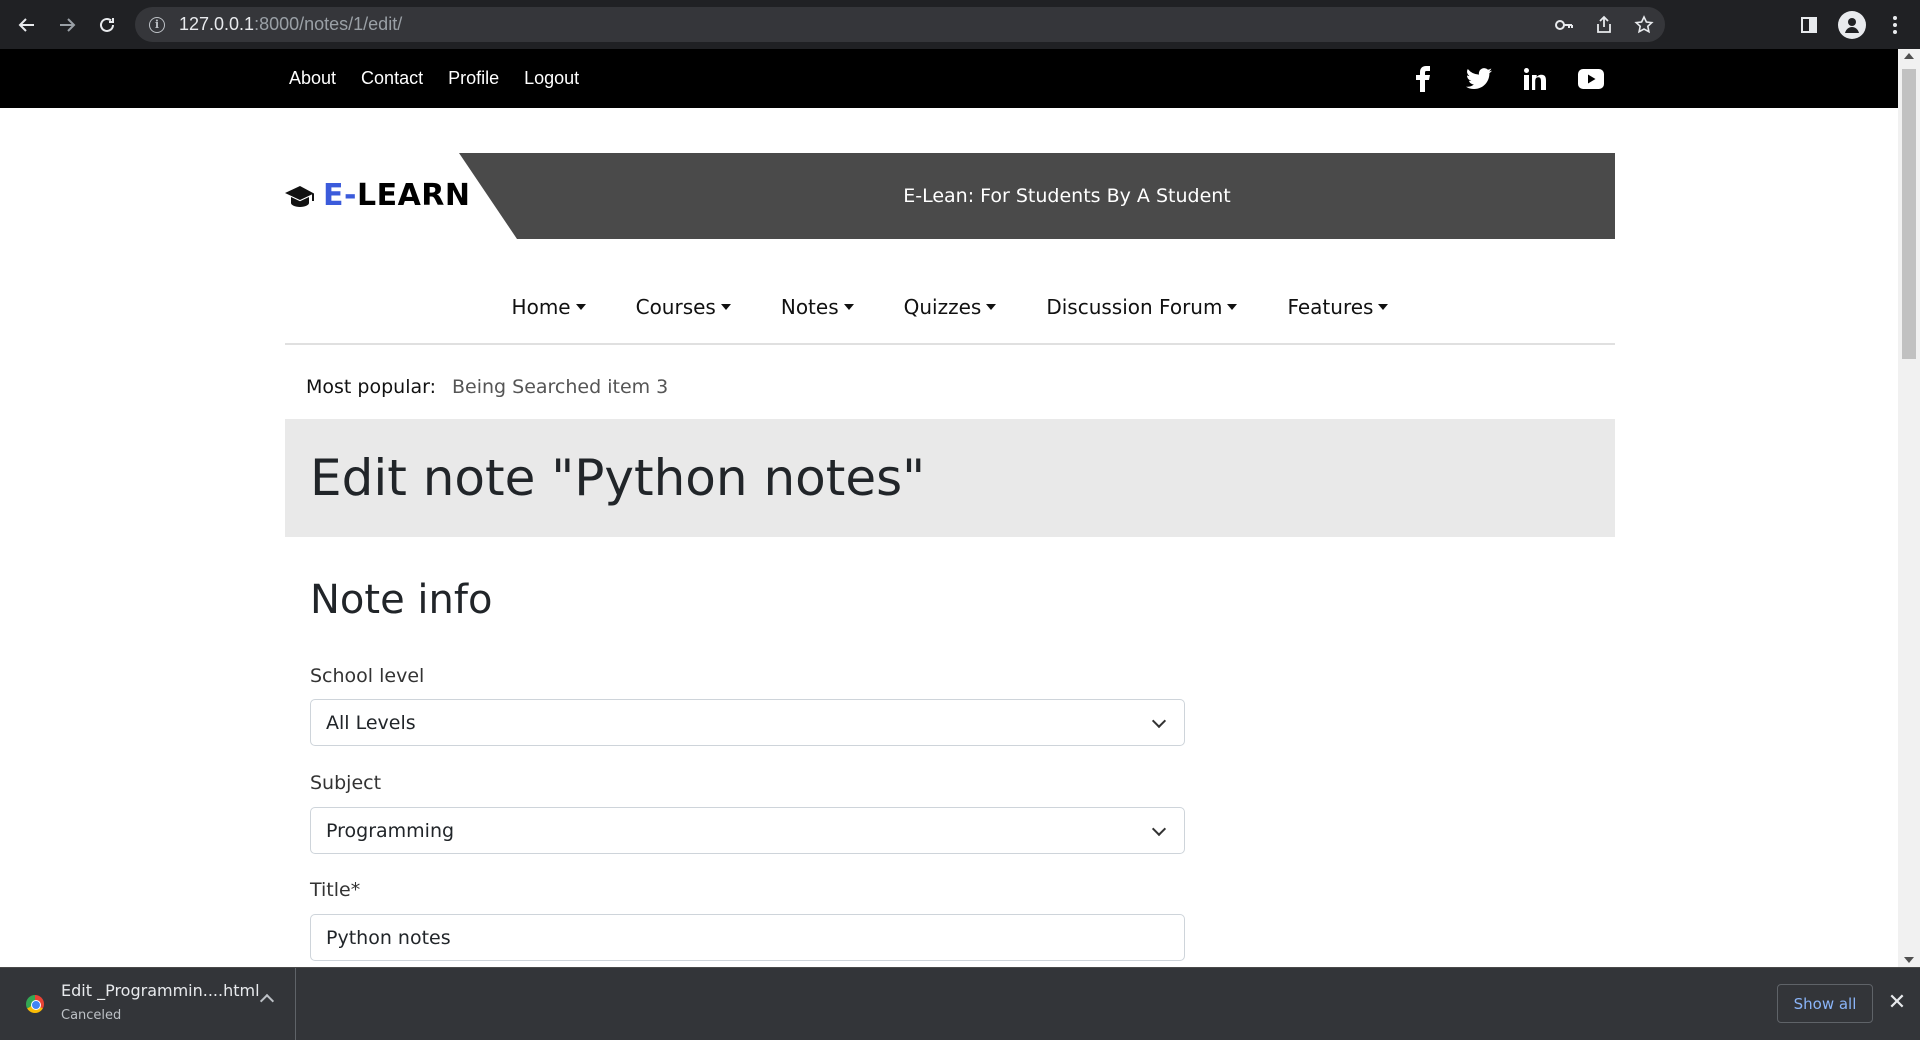 The image size is (1920, 1040). What do you see at coordinates (1909, 508) in the screenshot?
I see `page-scrollbar` at bounding box center [1909, 508].